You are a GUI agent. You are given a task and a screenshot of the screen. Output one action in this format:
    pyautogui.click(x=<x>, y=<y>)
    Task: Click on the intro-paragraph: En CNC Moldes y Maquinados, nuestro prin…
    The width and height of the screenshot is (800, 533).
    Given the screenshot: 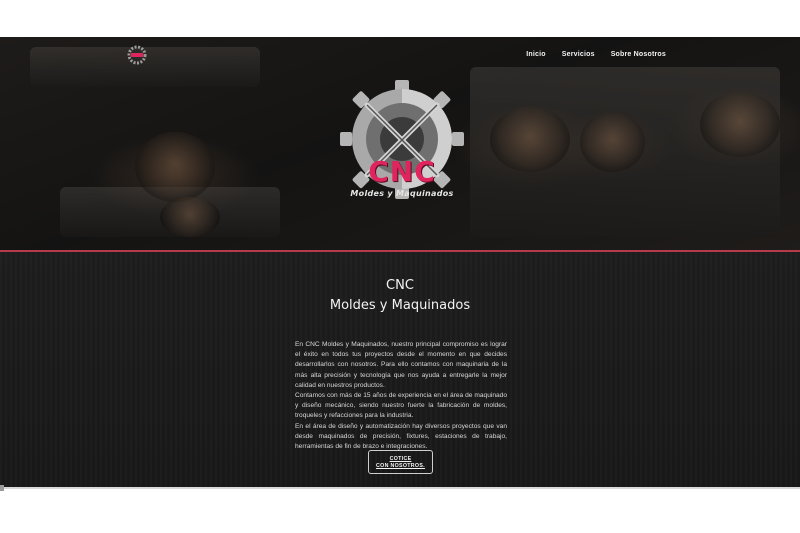 What is the action you would take?
    pyautogui.click(x=401, y=365)
    